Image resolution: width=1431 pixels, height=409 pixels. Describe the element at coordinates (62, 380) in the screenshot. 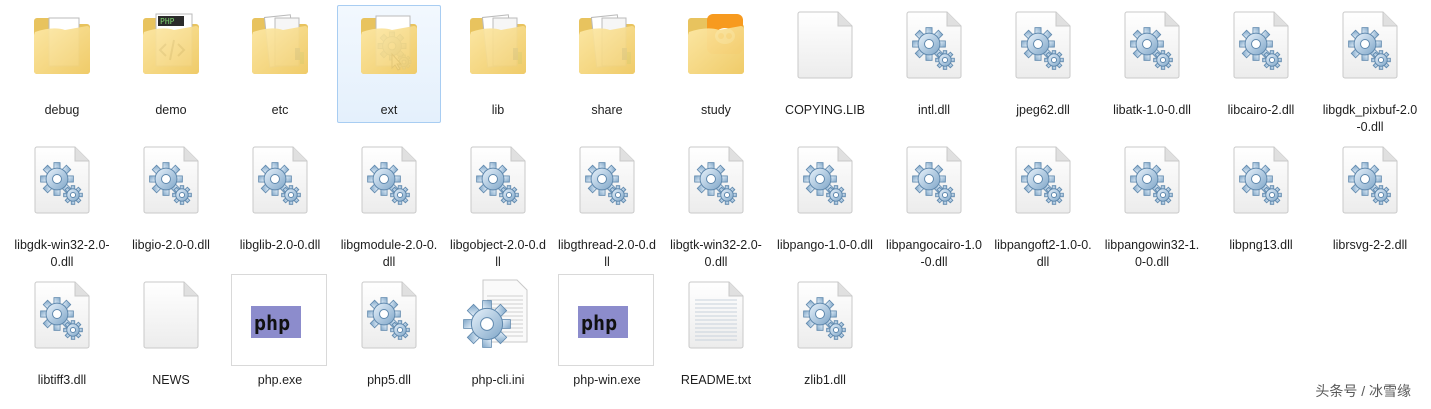

I see `file-name: libtiff3.dll` at that location.